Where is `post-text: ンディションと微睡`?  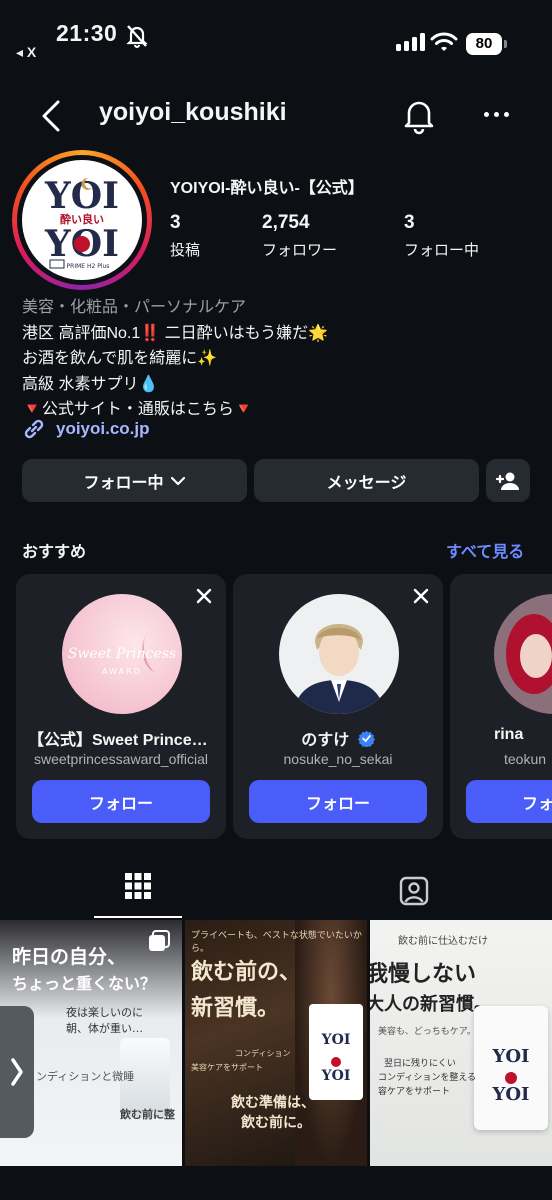
post-text: ンディションと微睡 is located at coordinates (85, 1076).